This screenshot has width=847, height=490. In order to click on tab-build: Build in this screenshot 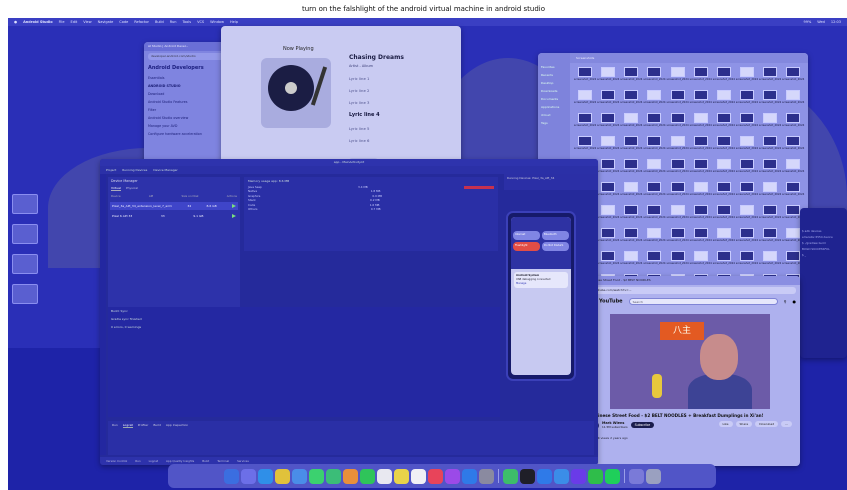, I will do `click(157, 425)`.